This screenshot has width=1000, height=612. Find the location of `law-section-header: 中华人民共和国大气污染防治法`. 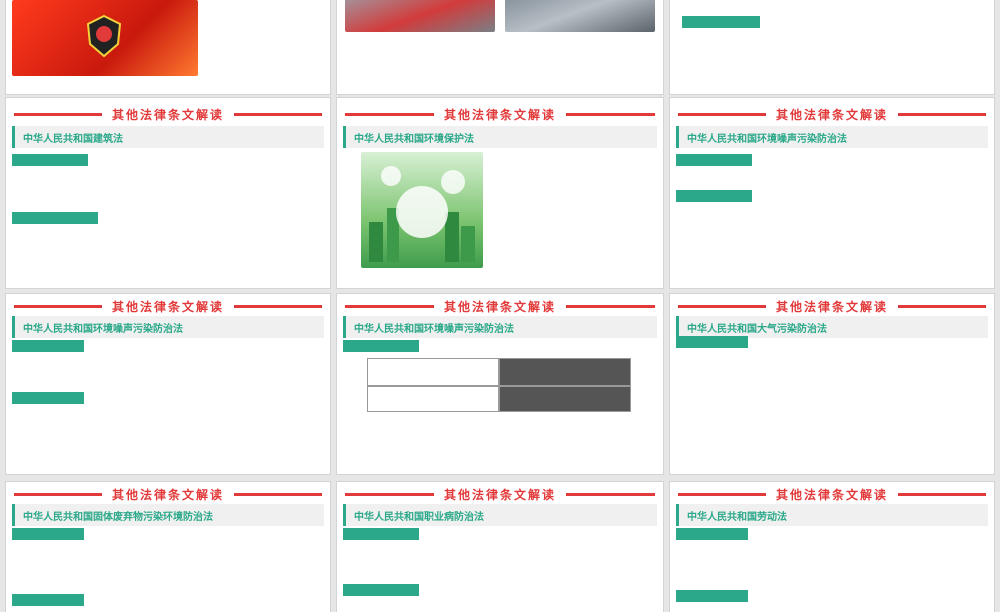

law-section-header: 中华人民共和国大气污染防治法 is located at coordinates (832, 327).